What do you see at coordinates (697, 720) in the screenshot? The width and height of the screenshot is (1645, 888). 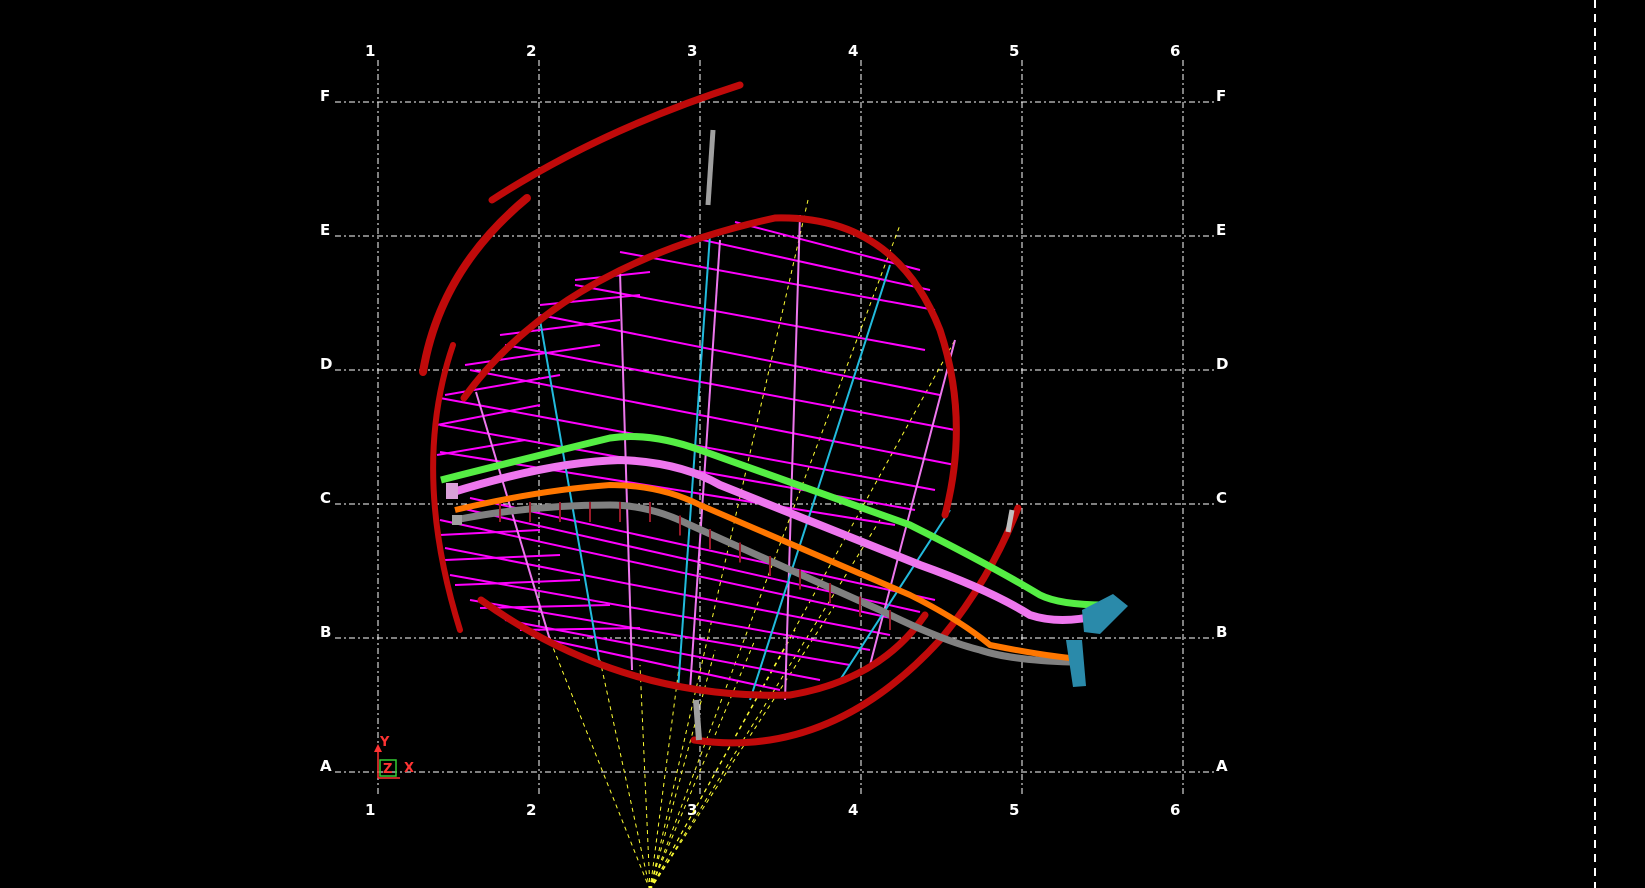 I see `bottom-post` at bounding box center [697, 720].